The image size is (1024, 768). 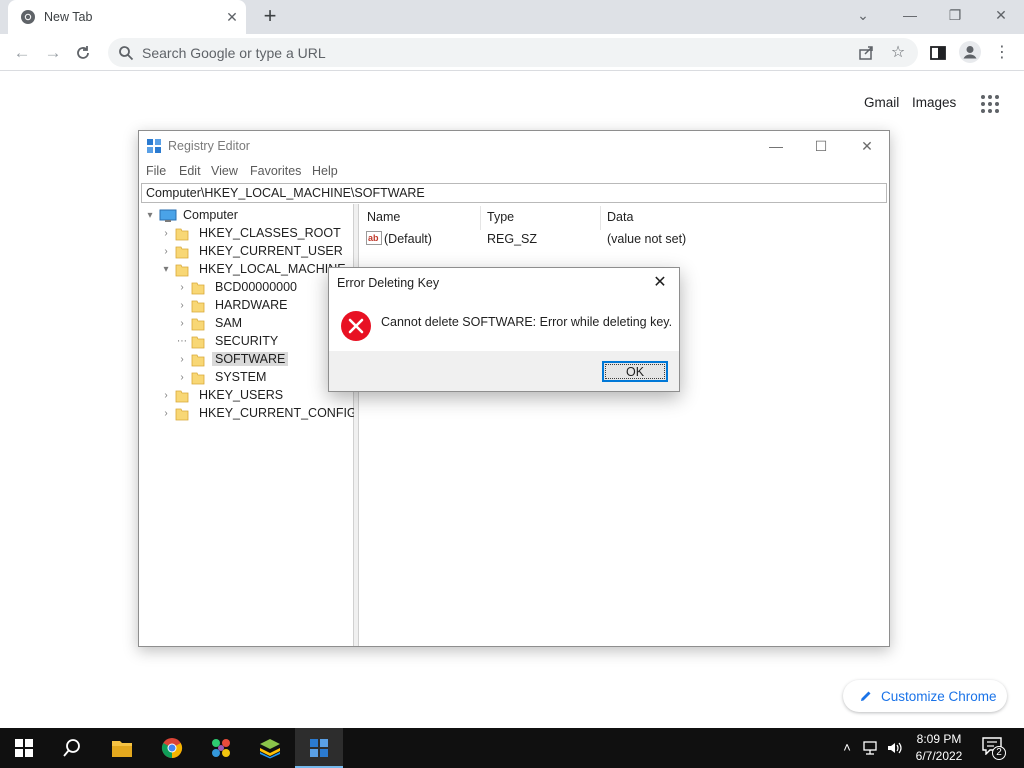 What do you see at coordinates (867, 146) in the screenshot?
I see `regedit-close-button: ✕` at bounding box center [867, 146].